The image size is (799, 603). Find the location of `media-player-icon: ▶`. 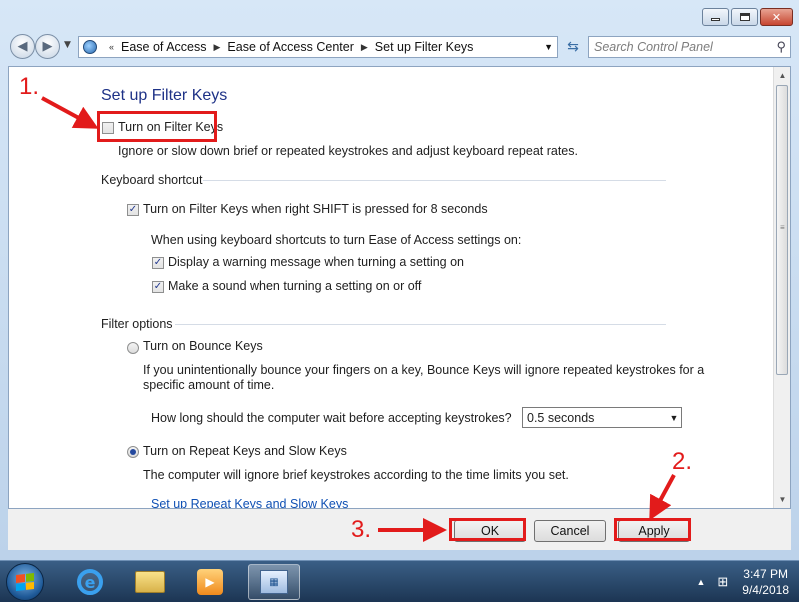

media-player-icon: ▶ is located at coordinates (210, 582).